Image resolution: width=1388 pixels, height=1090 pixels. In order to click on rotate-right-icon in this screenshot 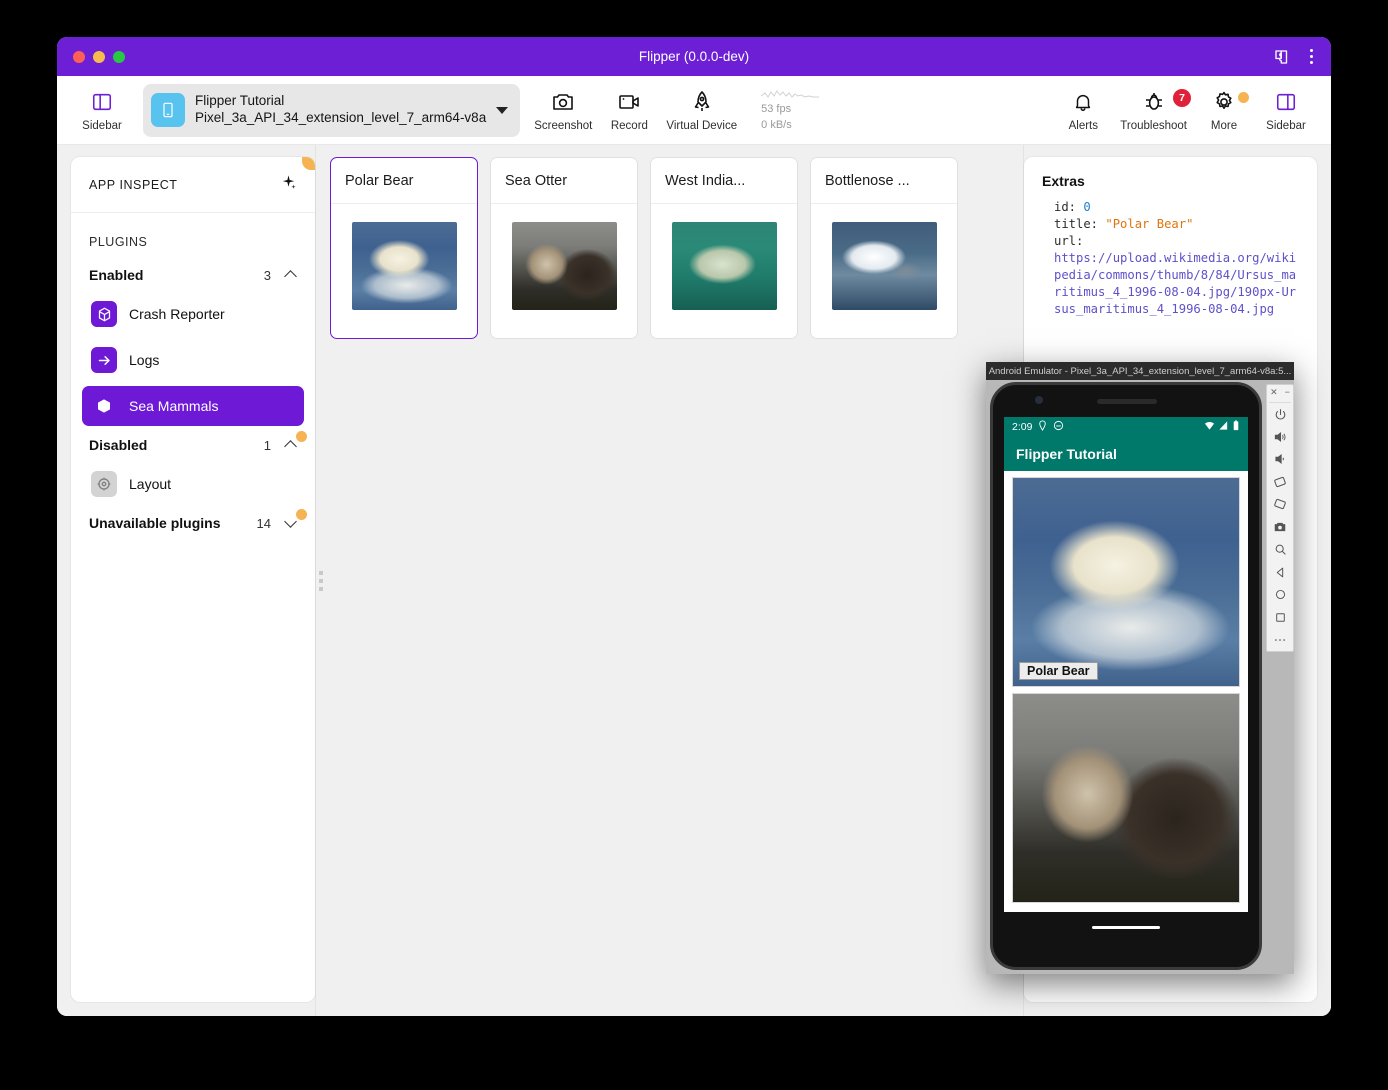, I will do `click(1280, 504)`.